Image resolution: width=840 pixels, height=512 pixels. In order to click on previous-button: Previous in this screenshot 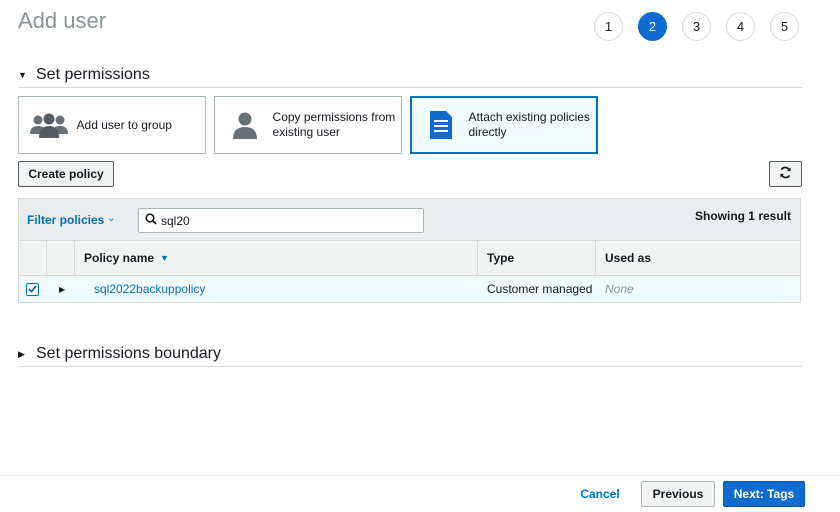, I will do `click(678, 494)`.